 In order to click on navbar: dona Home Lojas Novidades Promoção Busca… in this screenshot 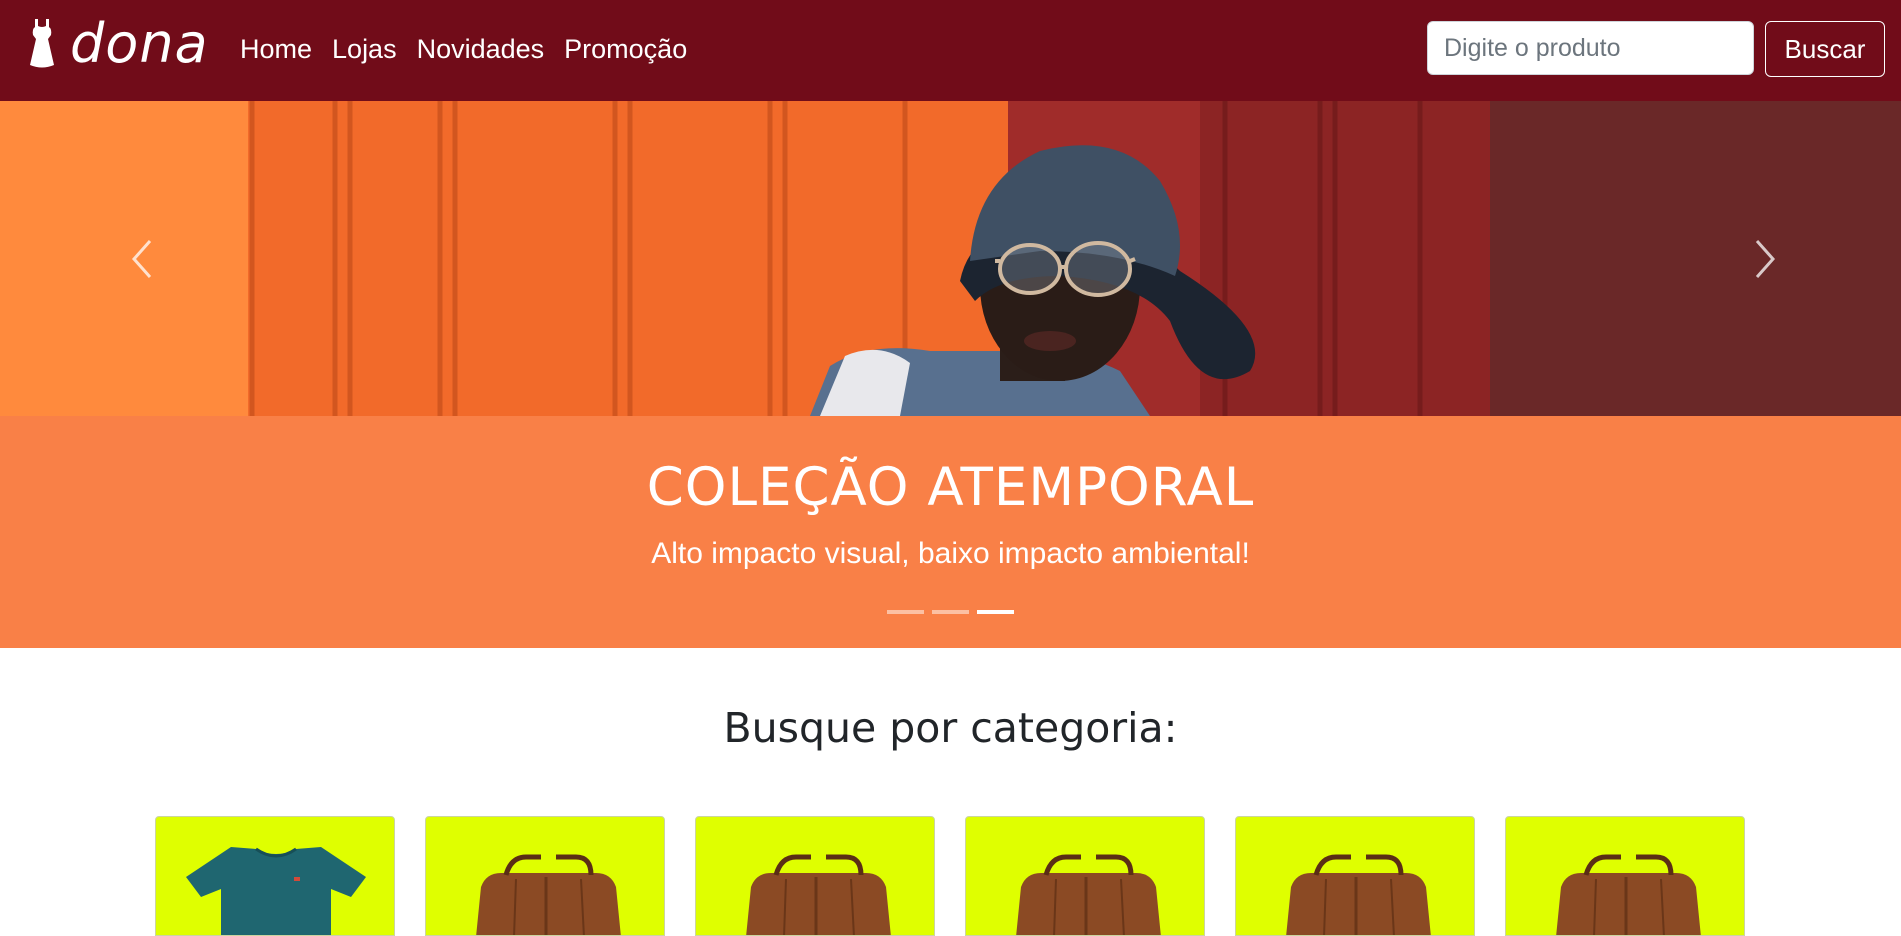, I will do `click(950, 50)`.